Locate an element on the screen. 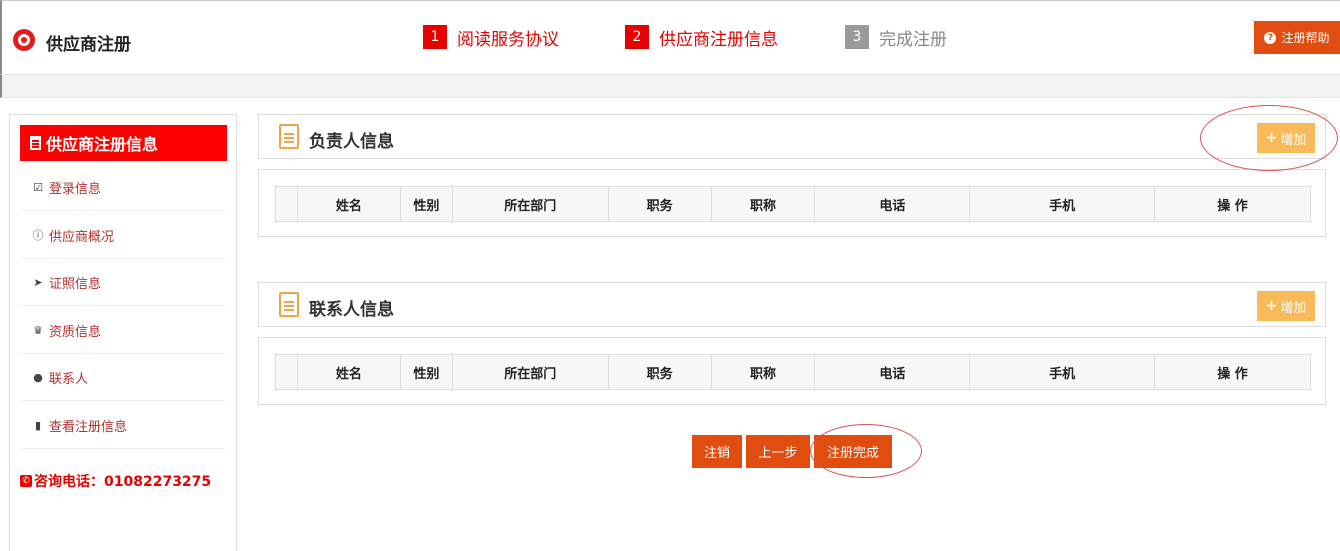  sidebar-item-label: 登录信息 is located at coordinates (75, 189).